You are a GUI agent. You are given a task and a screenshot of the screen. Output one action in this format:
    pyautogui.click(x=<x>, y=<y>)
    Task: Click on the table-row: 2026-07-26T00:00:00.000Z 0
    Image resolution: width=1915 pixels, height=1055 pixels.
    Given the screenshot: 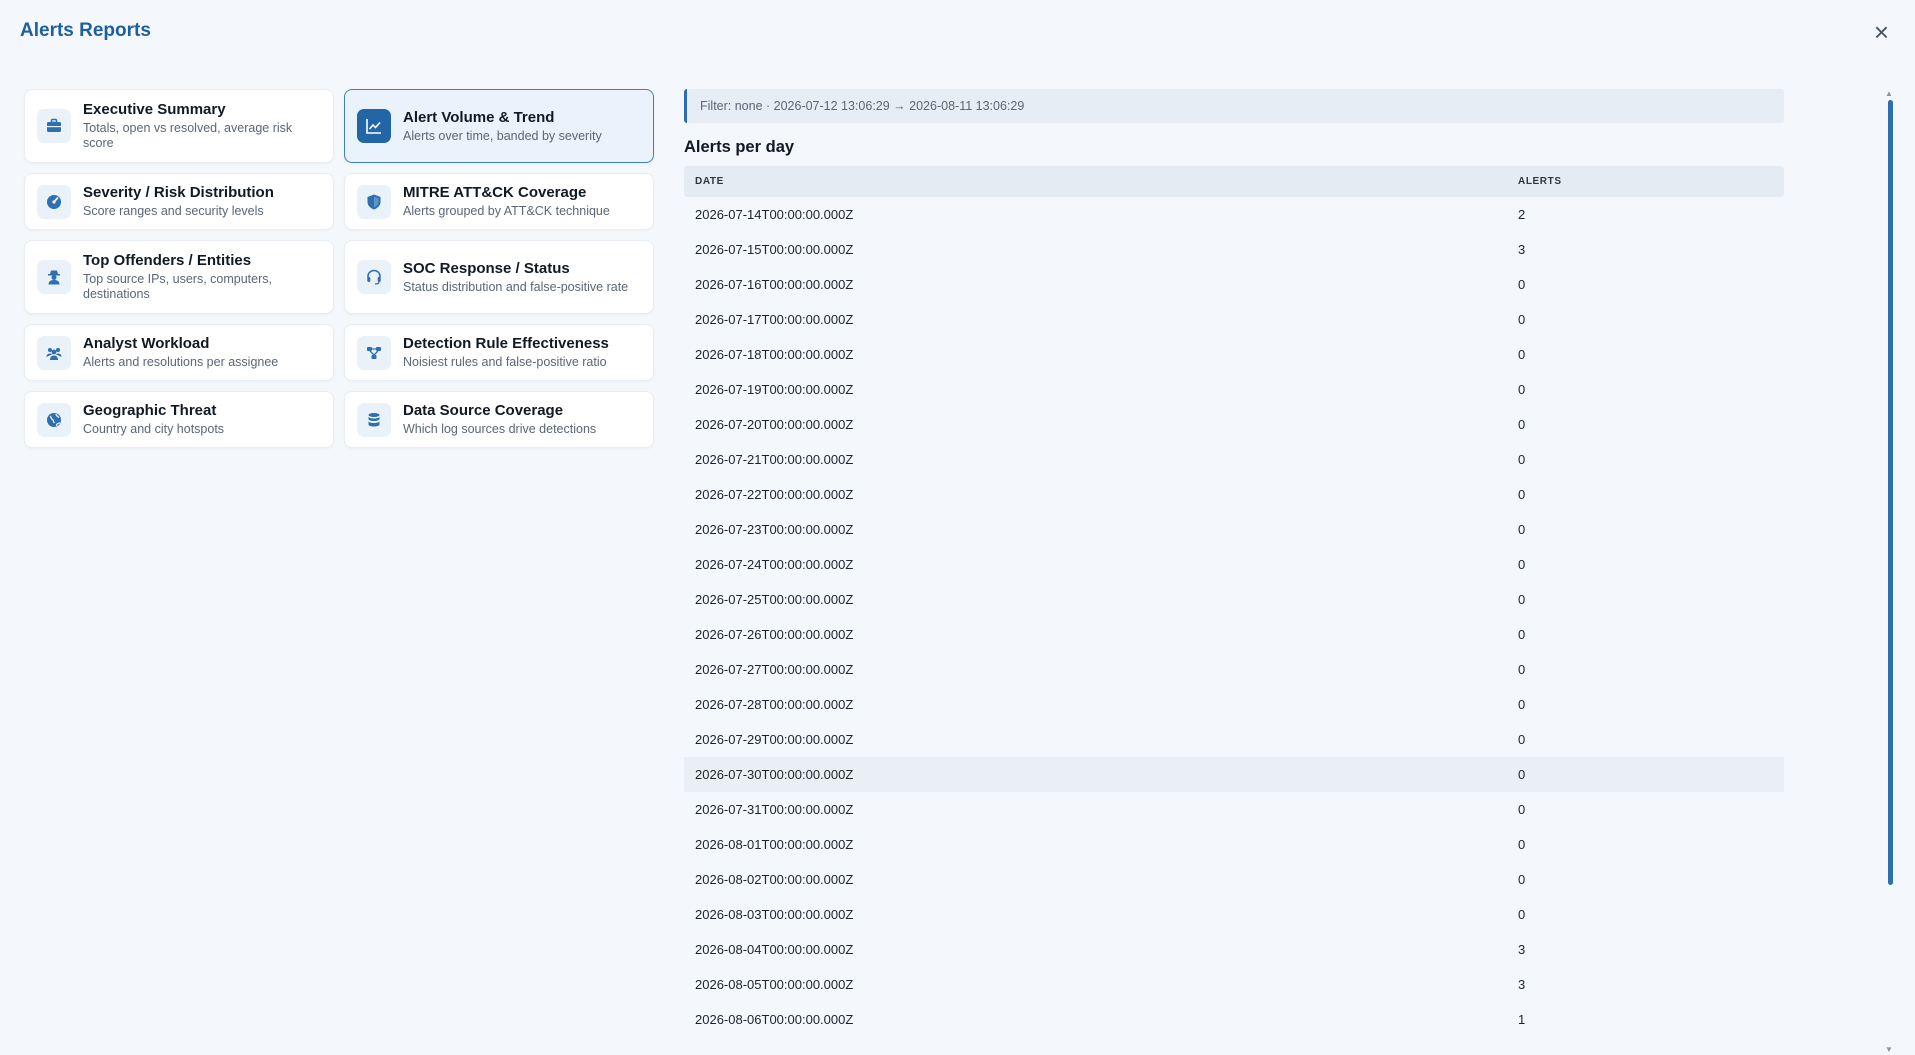 What is the action you would take?
    pyautogui.click(x=1234, y=634)
    